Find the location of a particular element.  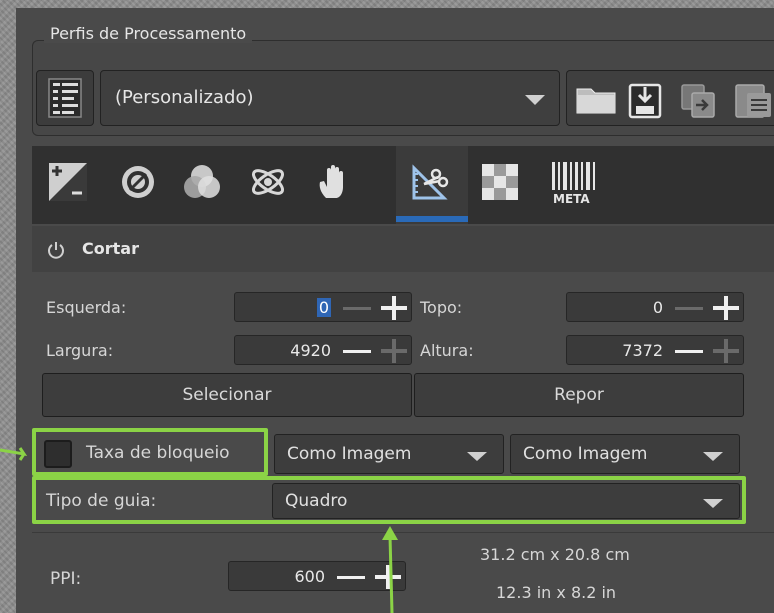

reset-button: Repor is located at coordinates (579, 395).